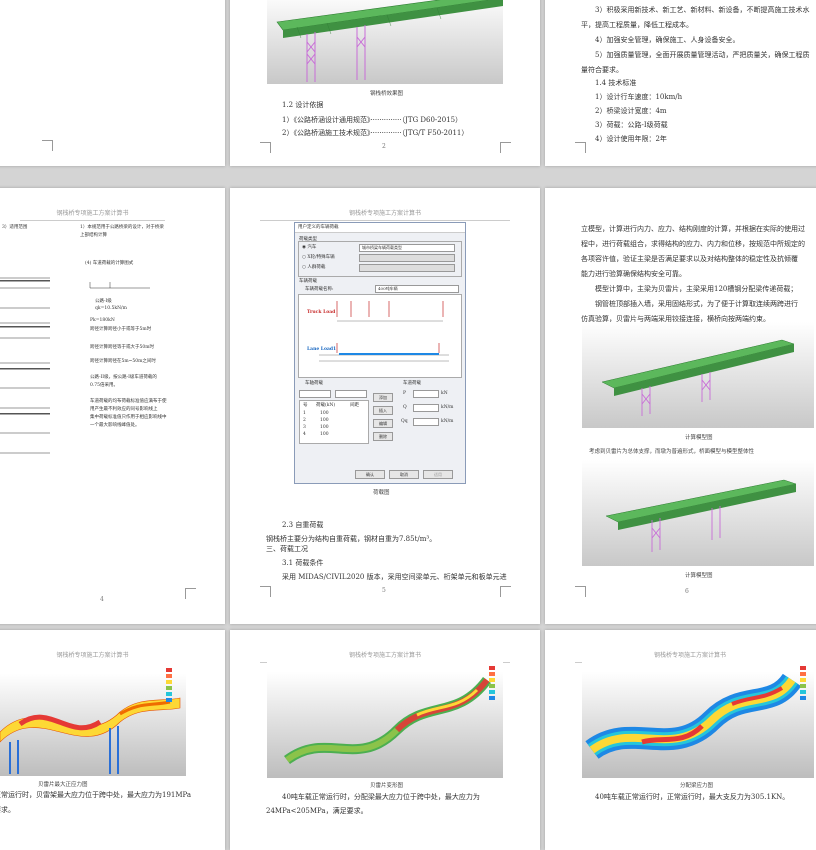 The image size is (816, 850). Describe the element at coordinates (639, 97) in the screenshot. I see `body-text: 1）设计行车速度：10km/h` at that location.